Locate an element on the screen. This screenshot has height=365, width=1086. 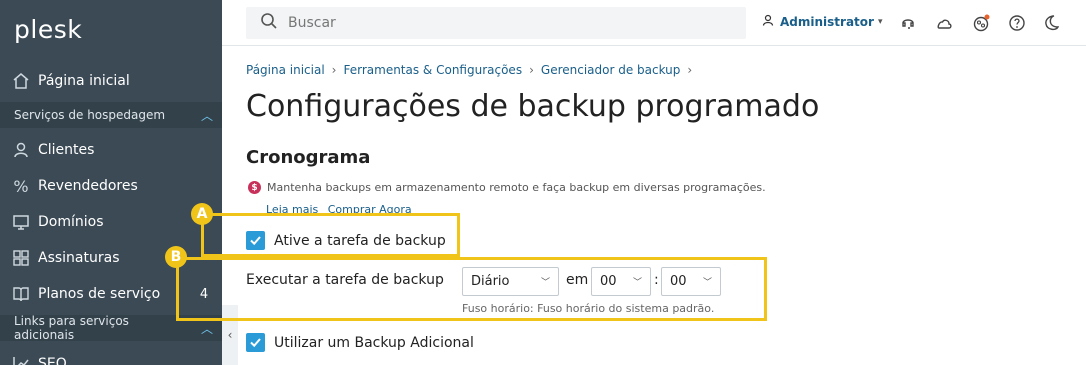
plesk-logo: plesk is located at coordinates (48, 29).